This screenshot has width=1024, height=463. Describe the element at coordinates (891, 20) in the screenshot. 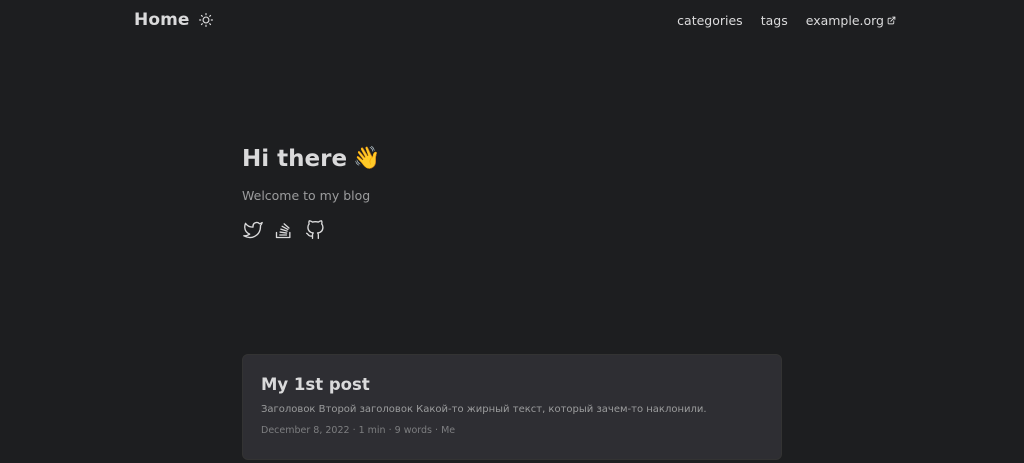

I see `external-link-icon` at that location.